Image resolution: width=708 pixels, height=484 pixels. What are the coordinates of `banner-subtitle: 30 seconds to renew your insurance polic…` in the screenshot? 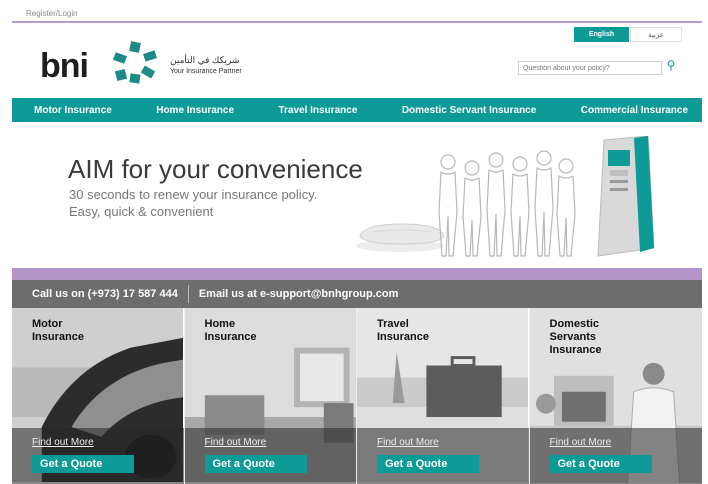 It's located at (193, 194).